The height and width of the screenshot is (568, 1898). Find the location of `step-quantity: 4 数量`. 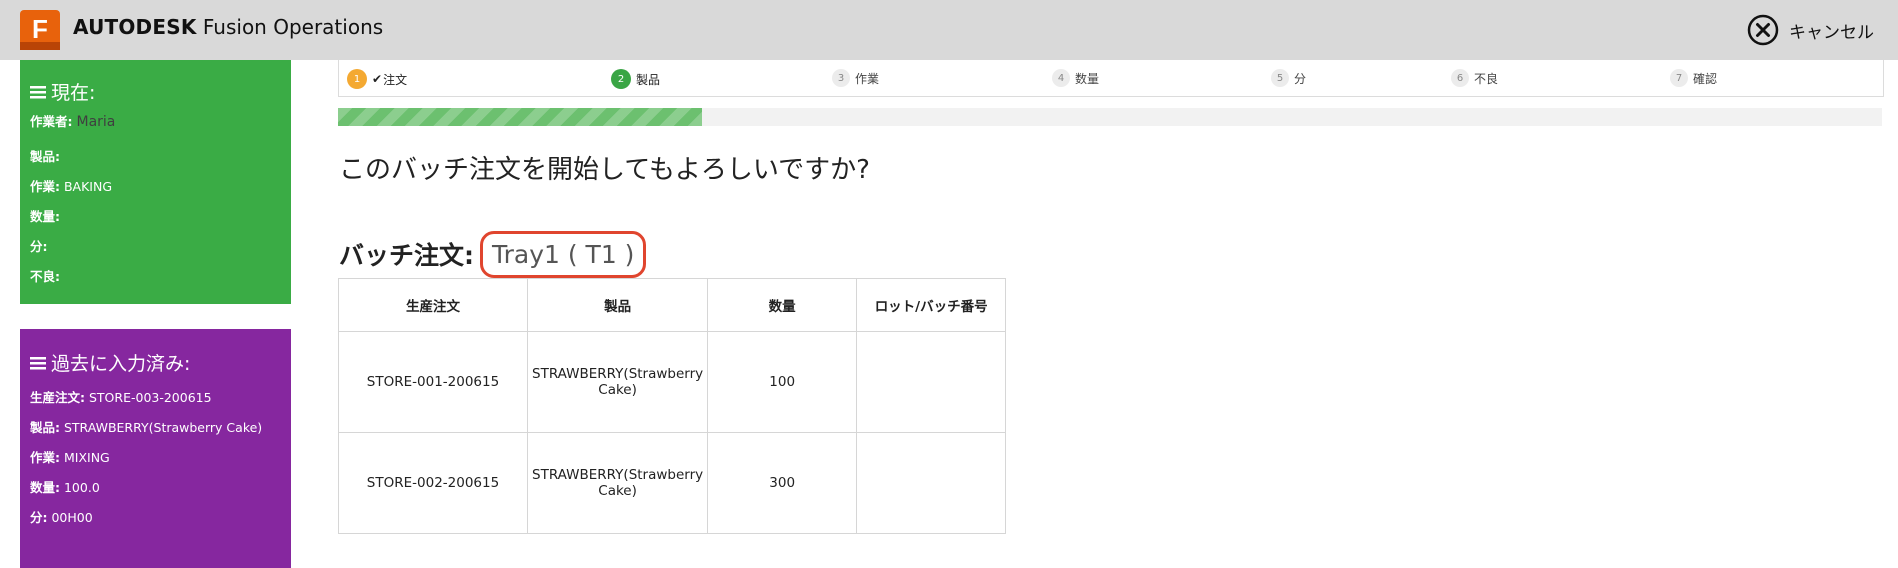

step-quantity: 4 数量 is located at coordinates (1075, 78).